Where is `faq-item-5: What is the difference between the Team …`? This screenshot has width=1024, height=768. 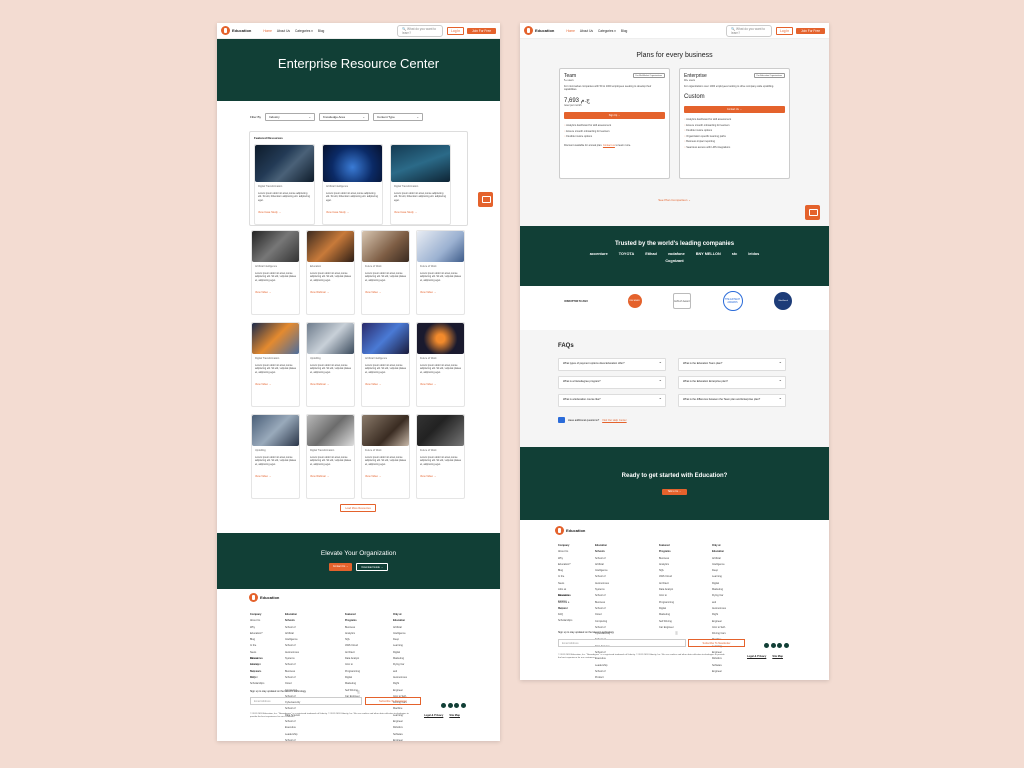 faq-item-5: What is the difference between the Team … is located at coordinates (732, 400).